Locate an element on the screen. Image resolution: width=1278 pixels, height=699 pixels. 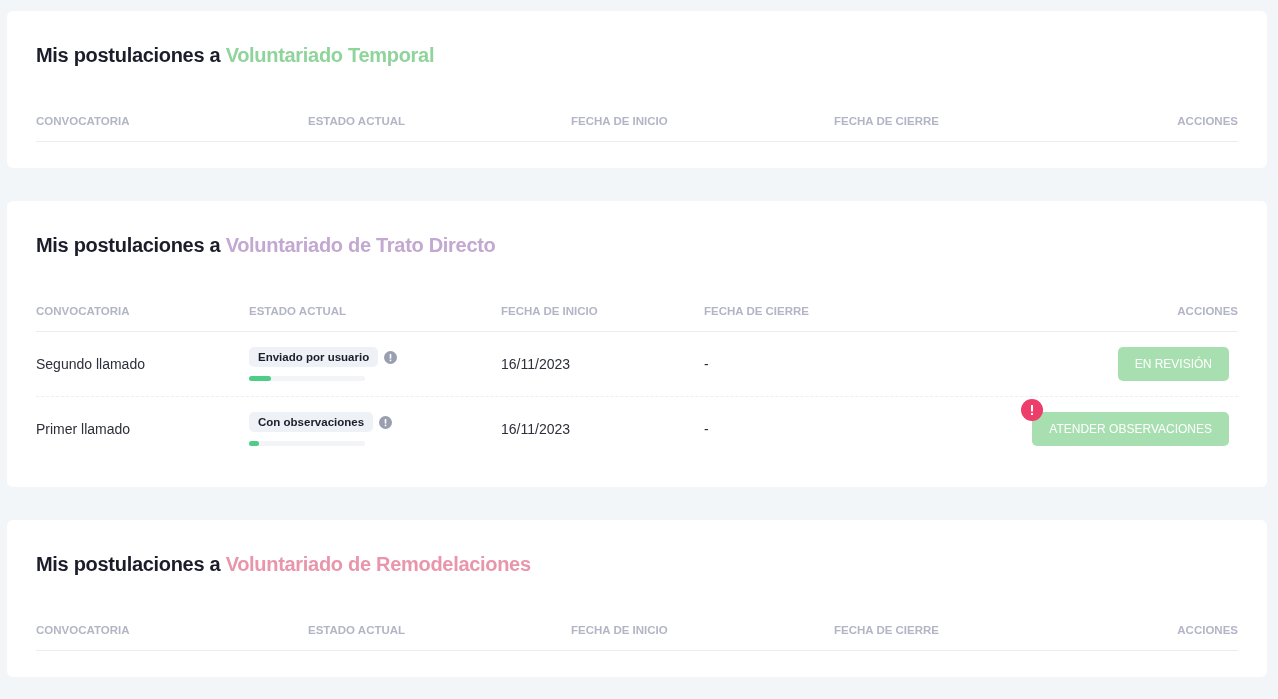
table-cell-text: Primer llamado is located at coordinates (84, 429).